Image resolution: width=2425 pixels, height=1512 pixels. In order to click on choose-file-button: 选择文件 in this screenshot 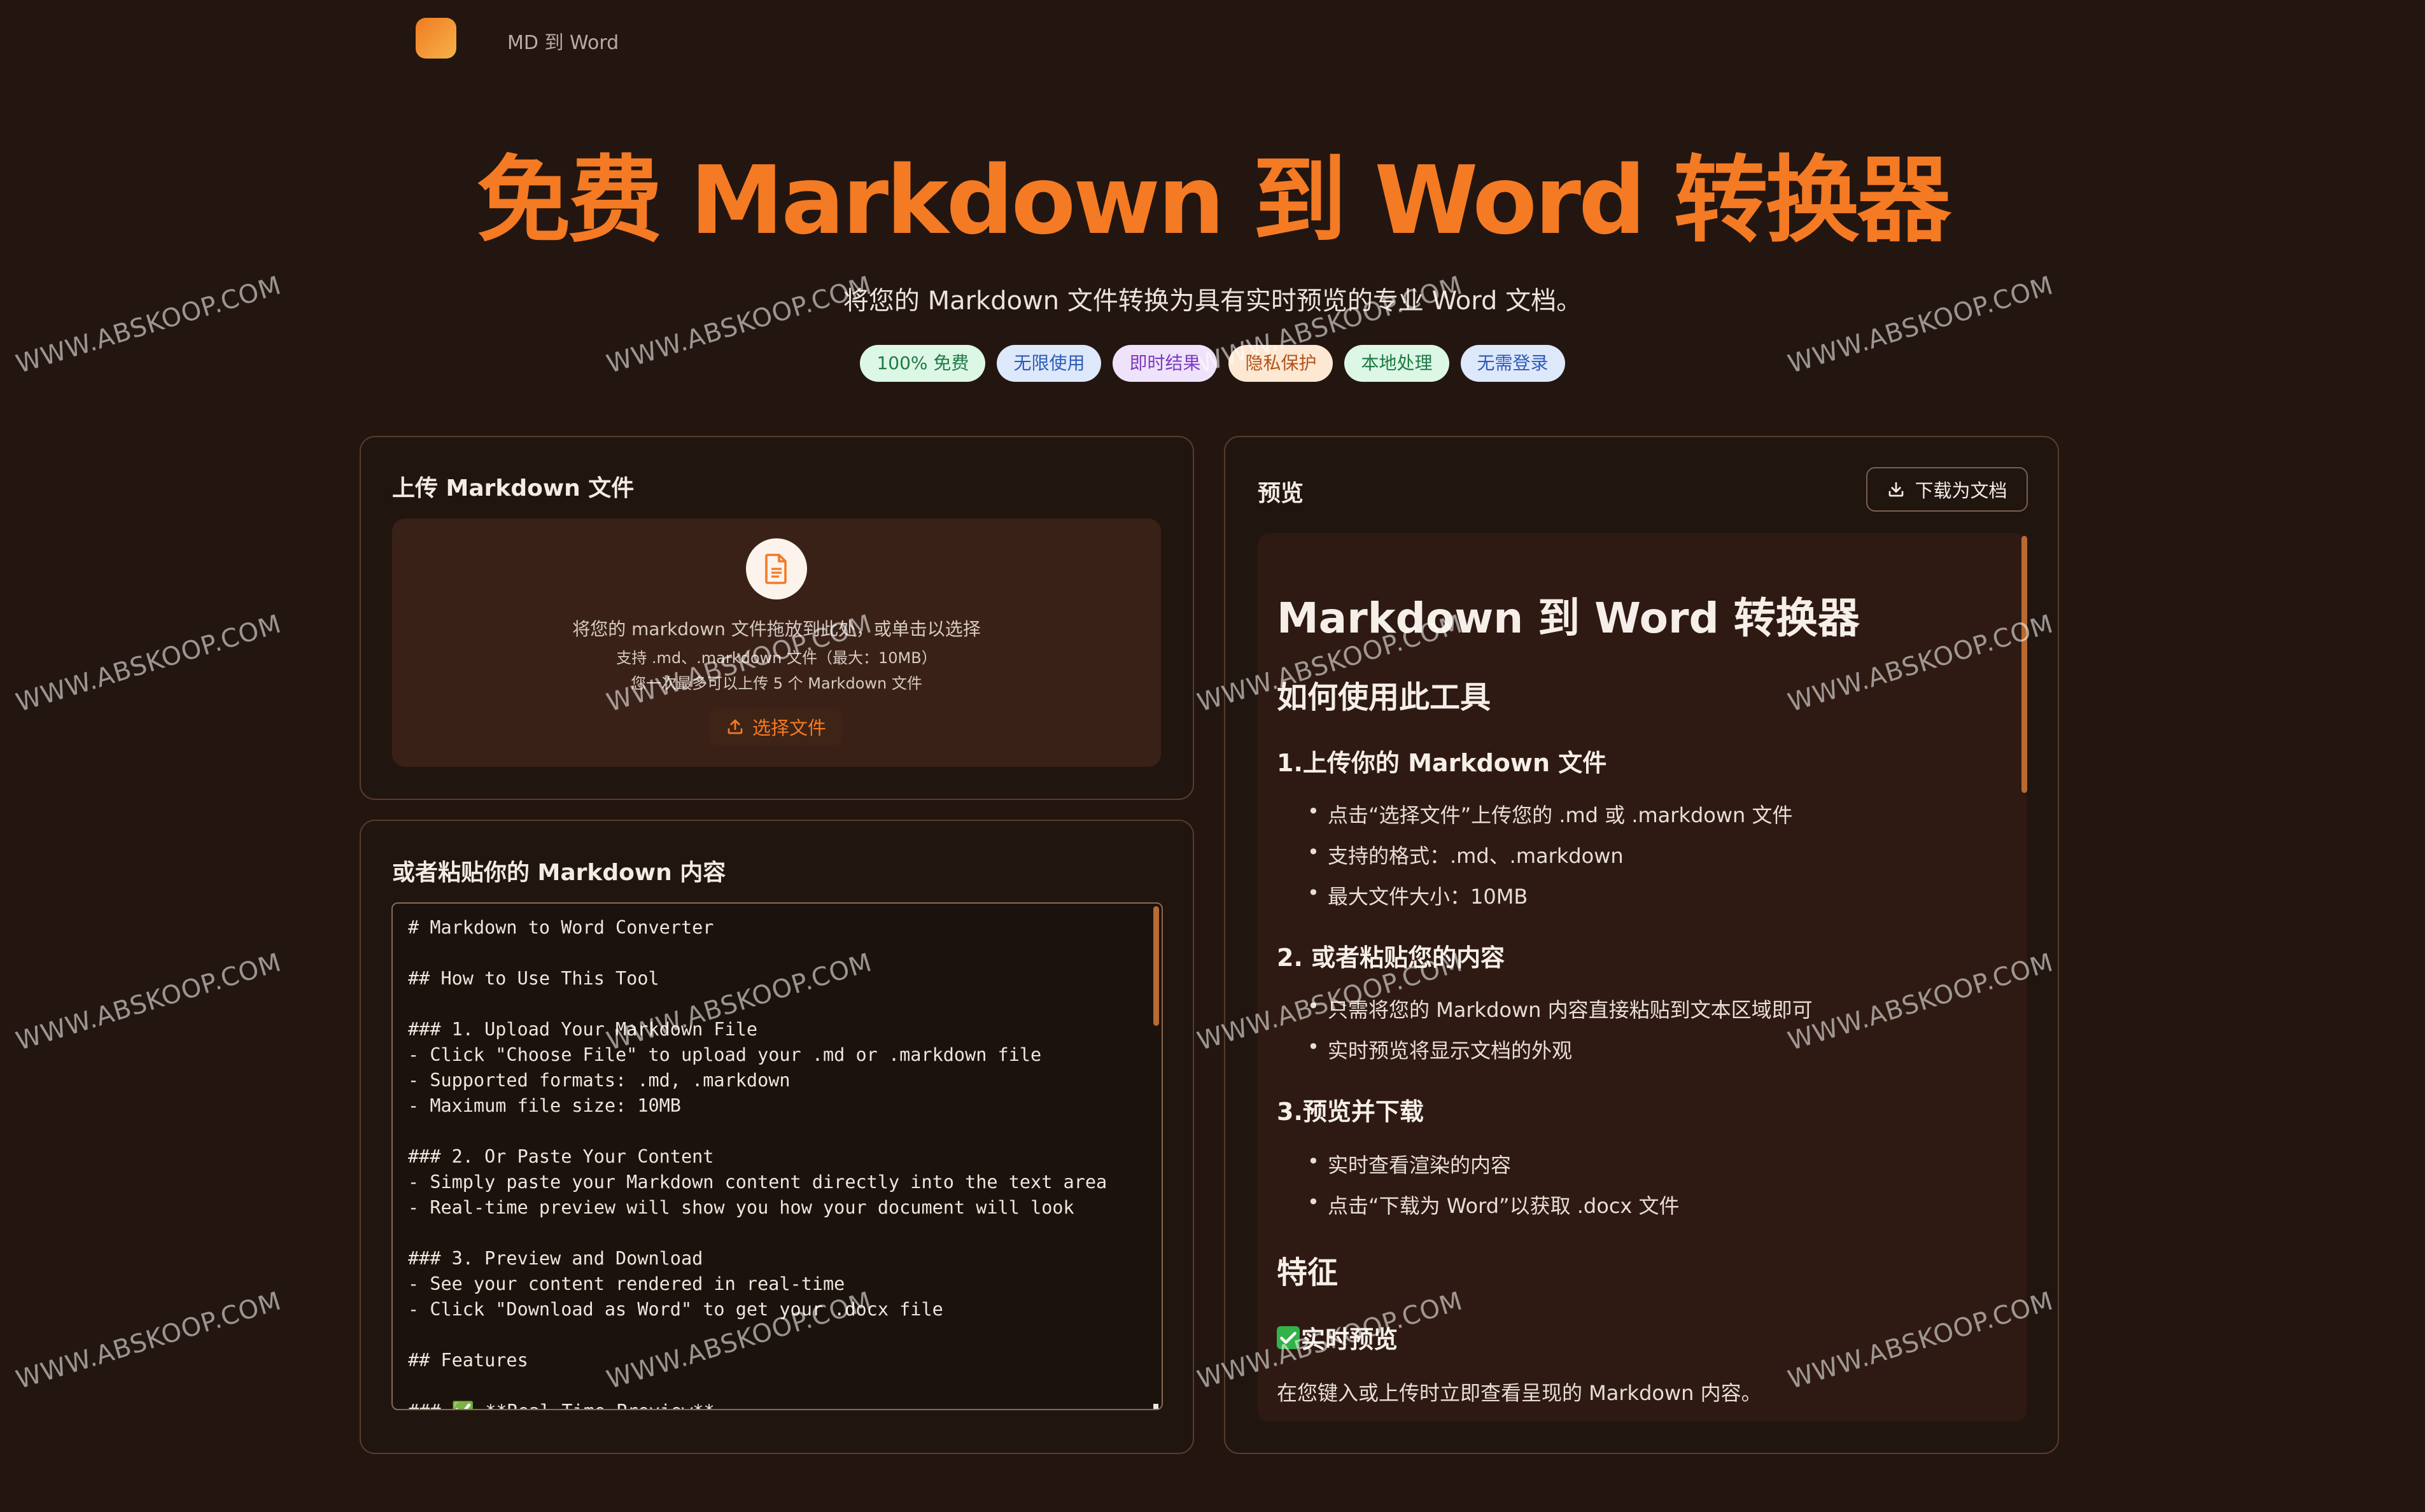, I will do `click(776, 727)`.